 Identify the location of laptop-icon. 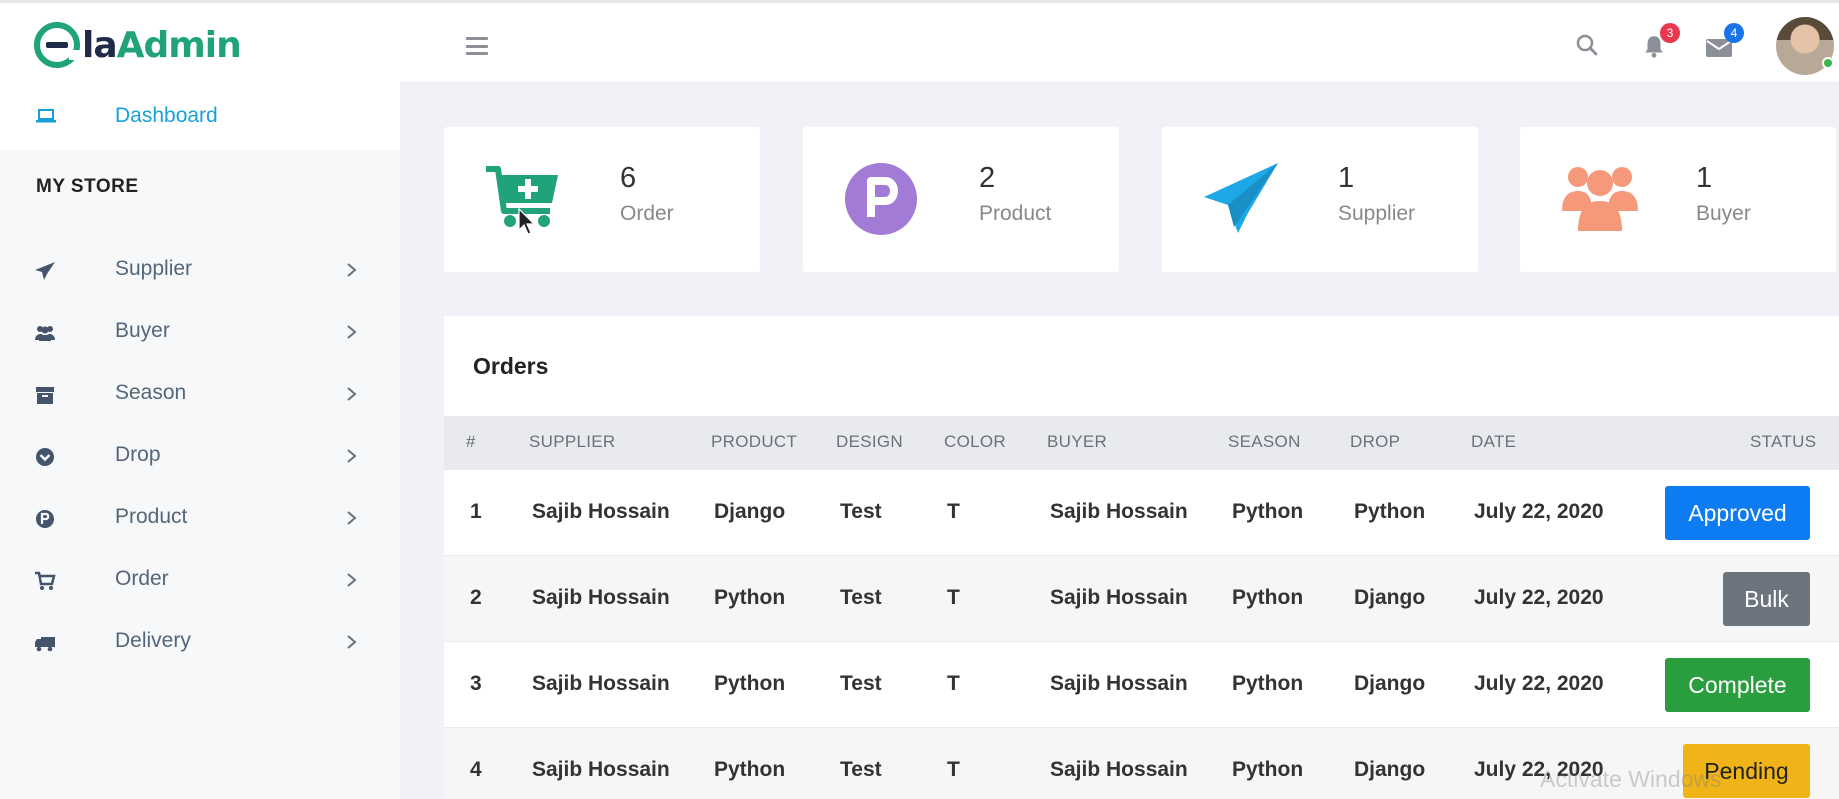
(46, 116).